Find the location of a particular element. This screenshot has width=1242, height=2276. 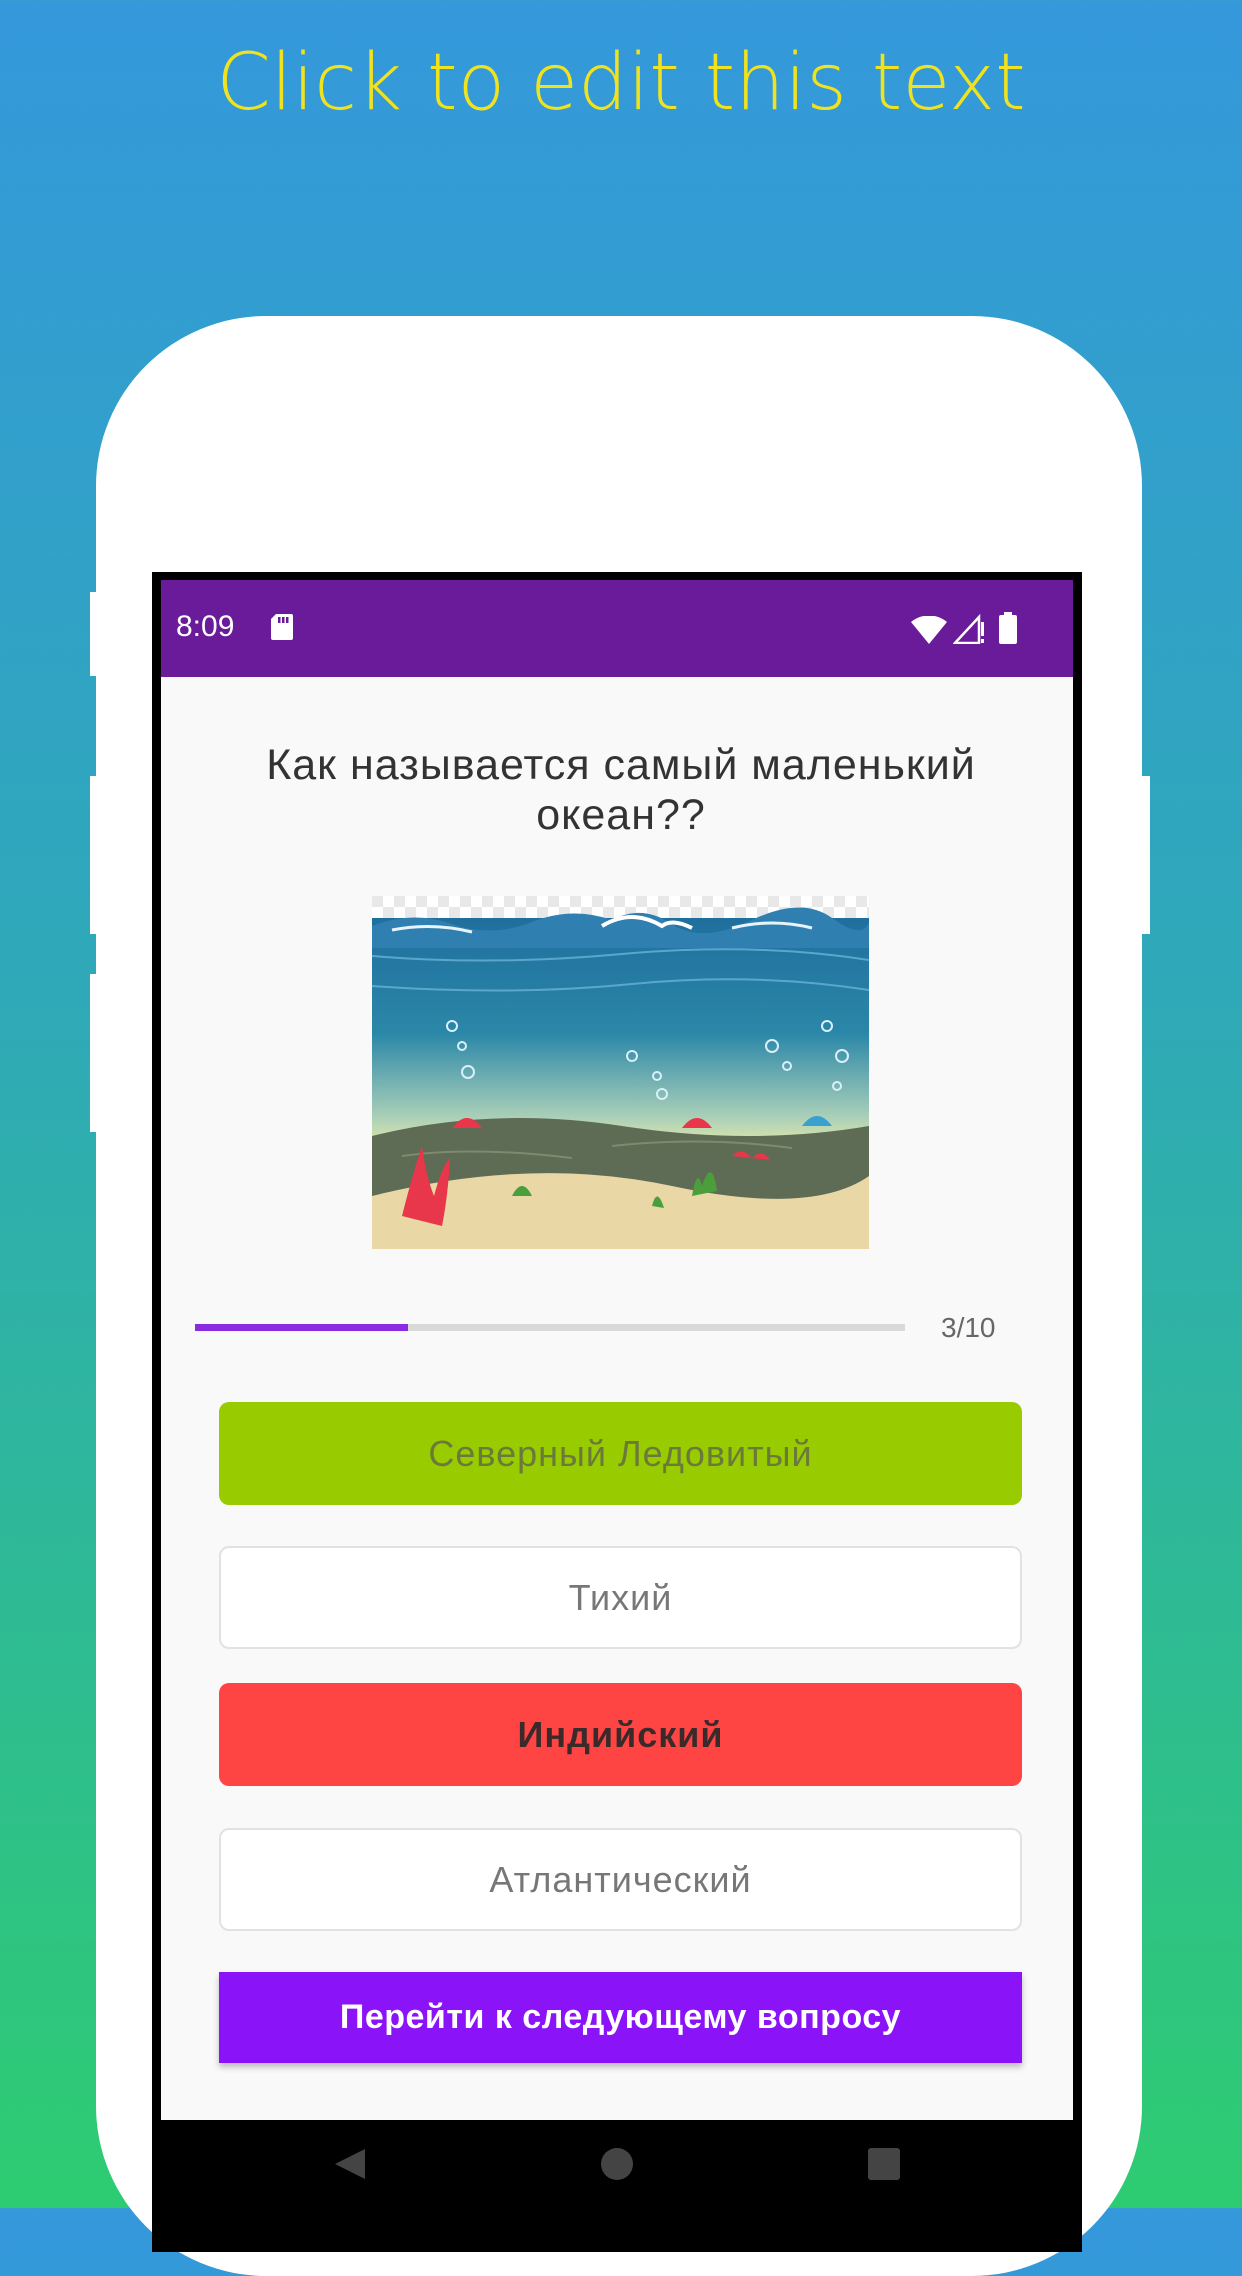

progress-label: 3/10 is located at coordinates (968, 1327).